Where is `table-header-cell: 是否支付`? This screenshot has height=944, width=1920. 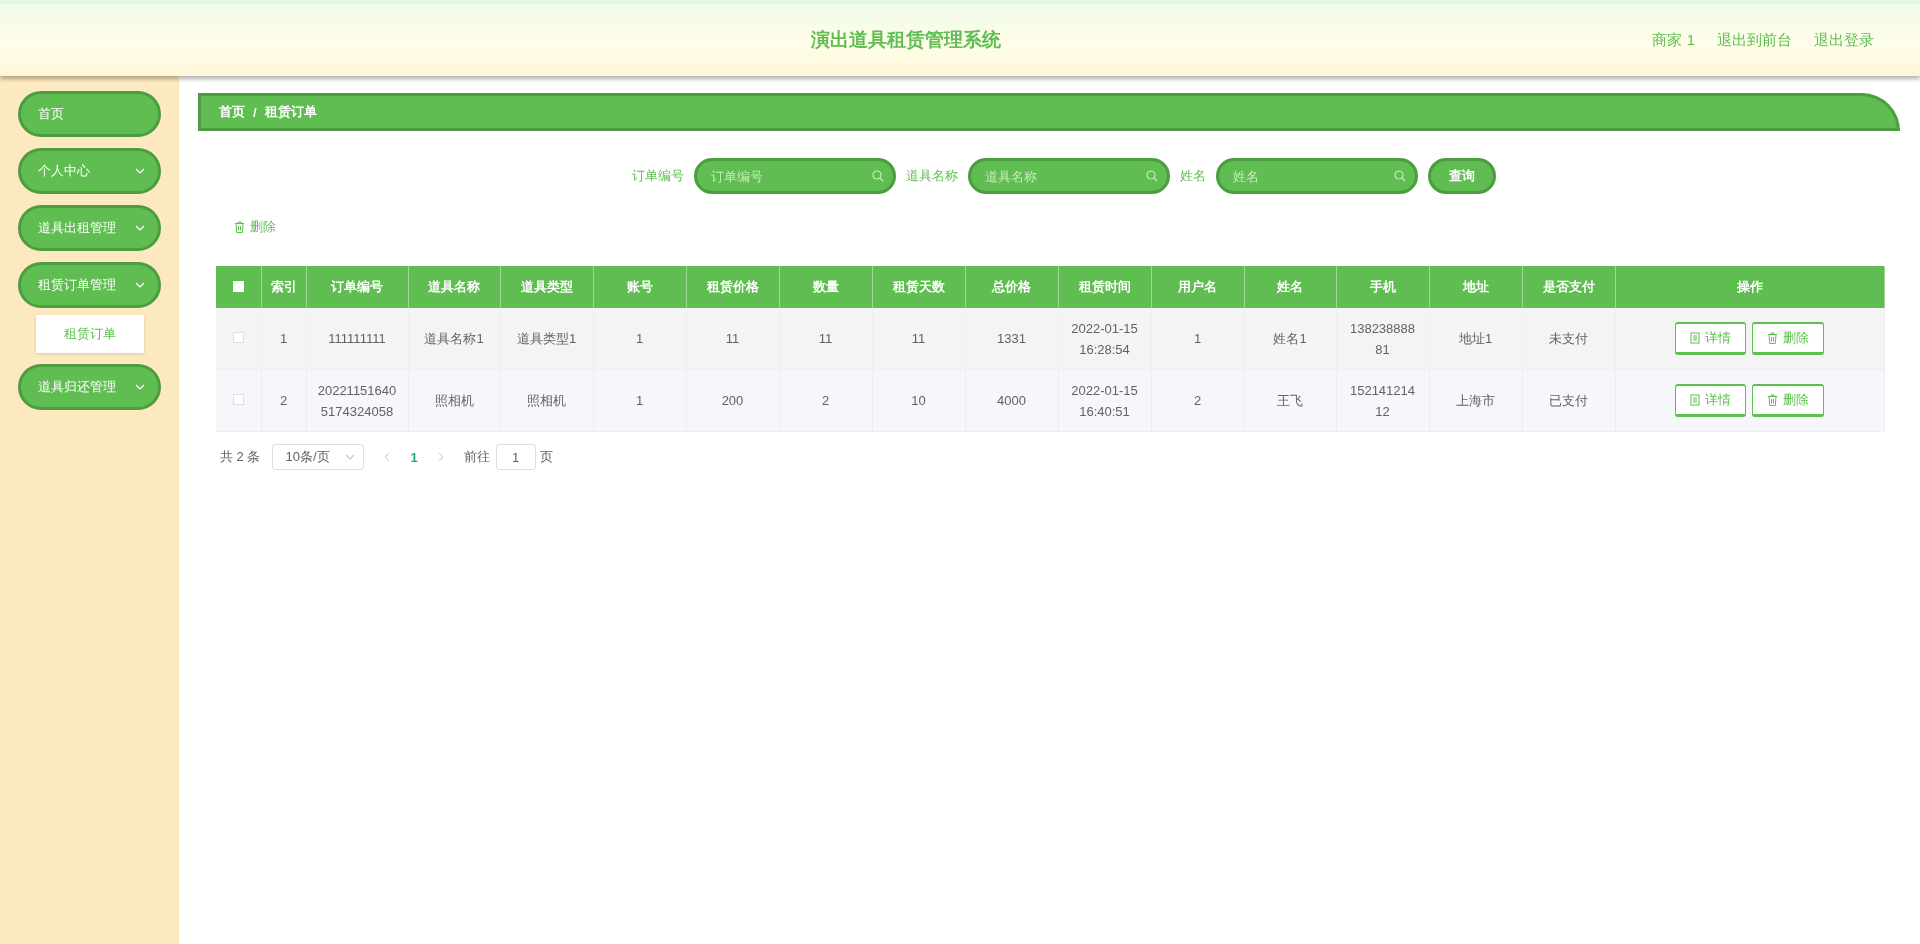
table-header-cell: 是否支付 is located at coordinates (1568, 287).